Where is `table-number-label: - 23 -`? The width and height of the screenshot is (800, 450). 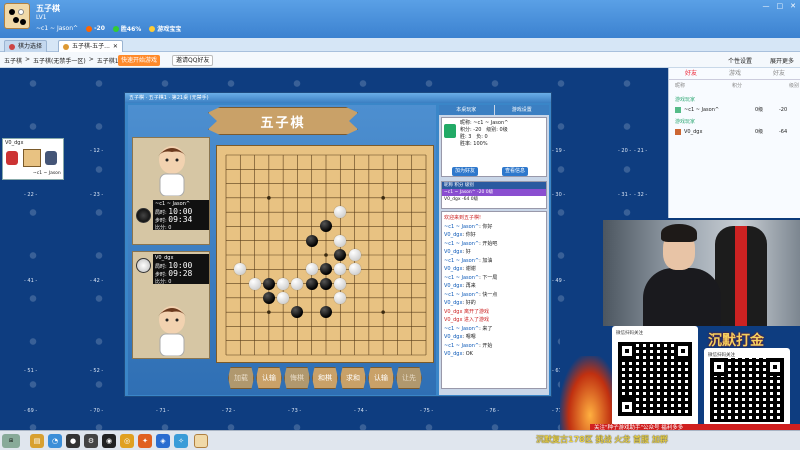
table-number-label: - 23 - is located at coordinates (97, 195).